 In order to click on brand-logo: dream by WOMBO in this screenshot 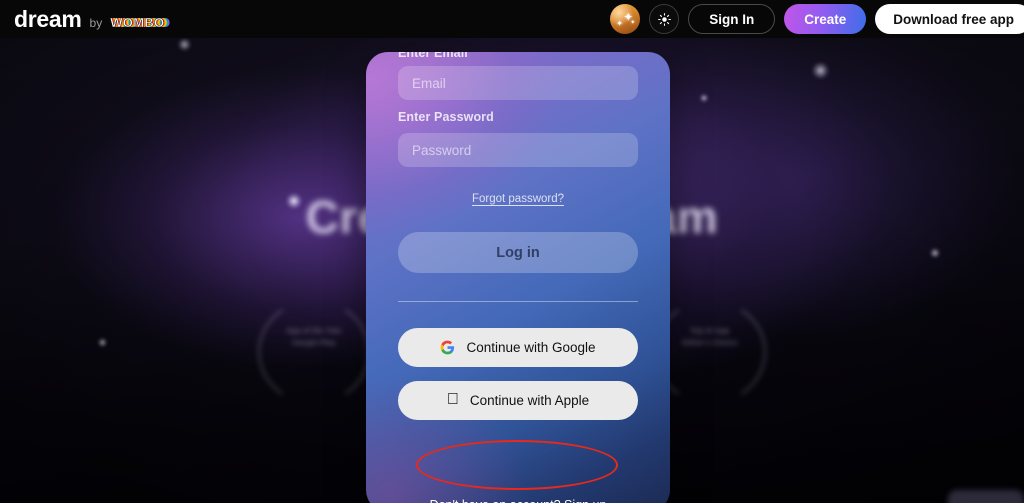, I will do `click(89, 18)`.